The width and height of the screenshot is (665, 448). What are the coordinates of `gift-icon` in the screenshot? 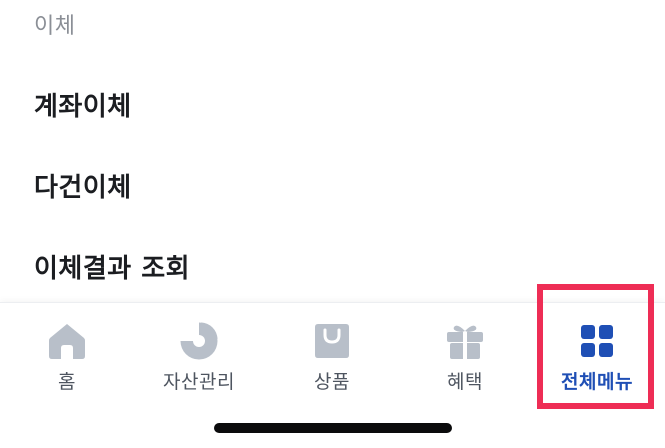 It's located at (465, 342).